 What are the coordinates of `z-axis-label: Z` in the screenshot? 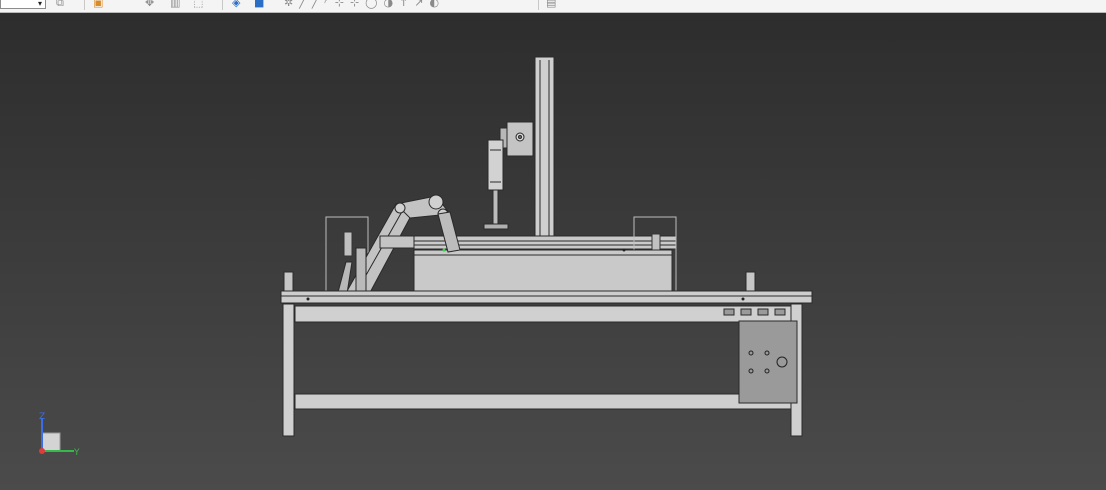 It's located at (42, 417).